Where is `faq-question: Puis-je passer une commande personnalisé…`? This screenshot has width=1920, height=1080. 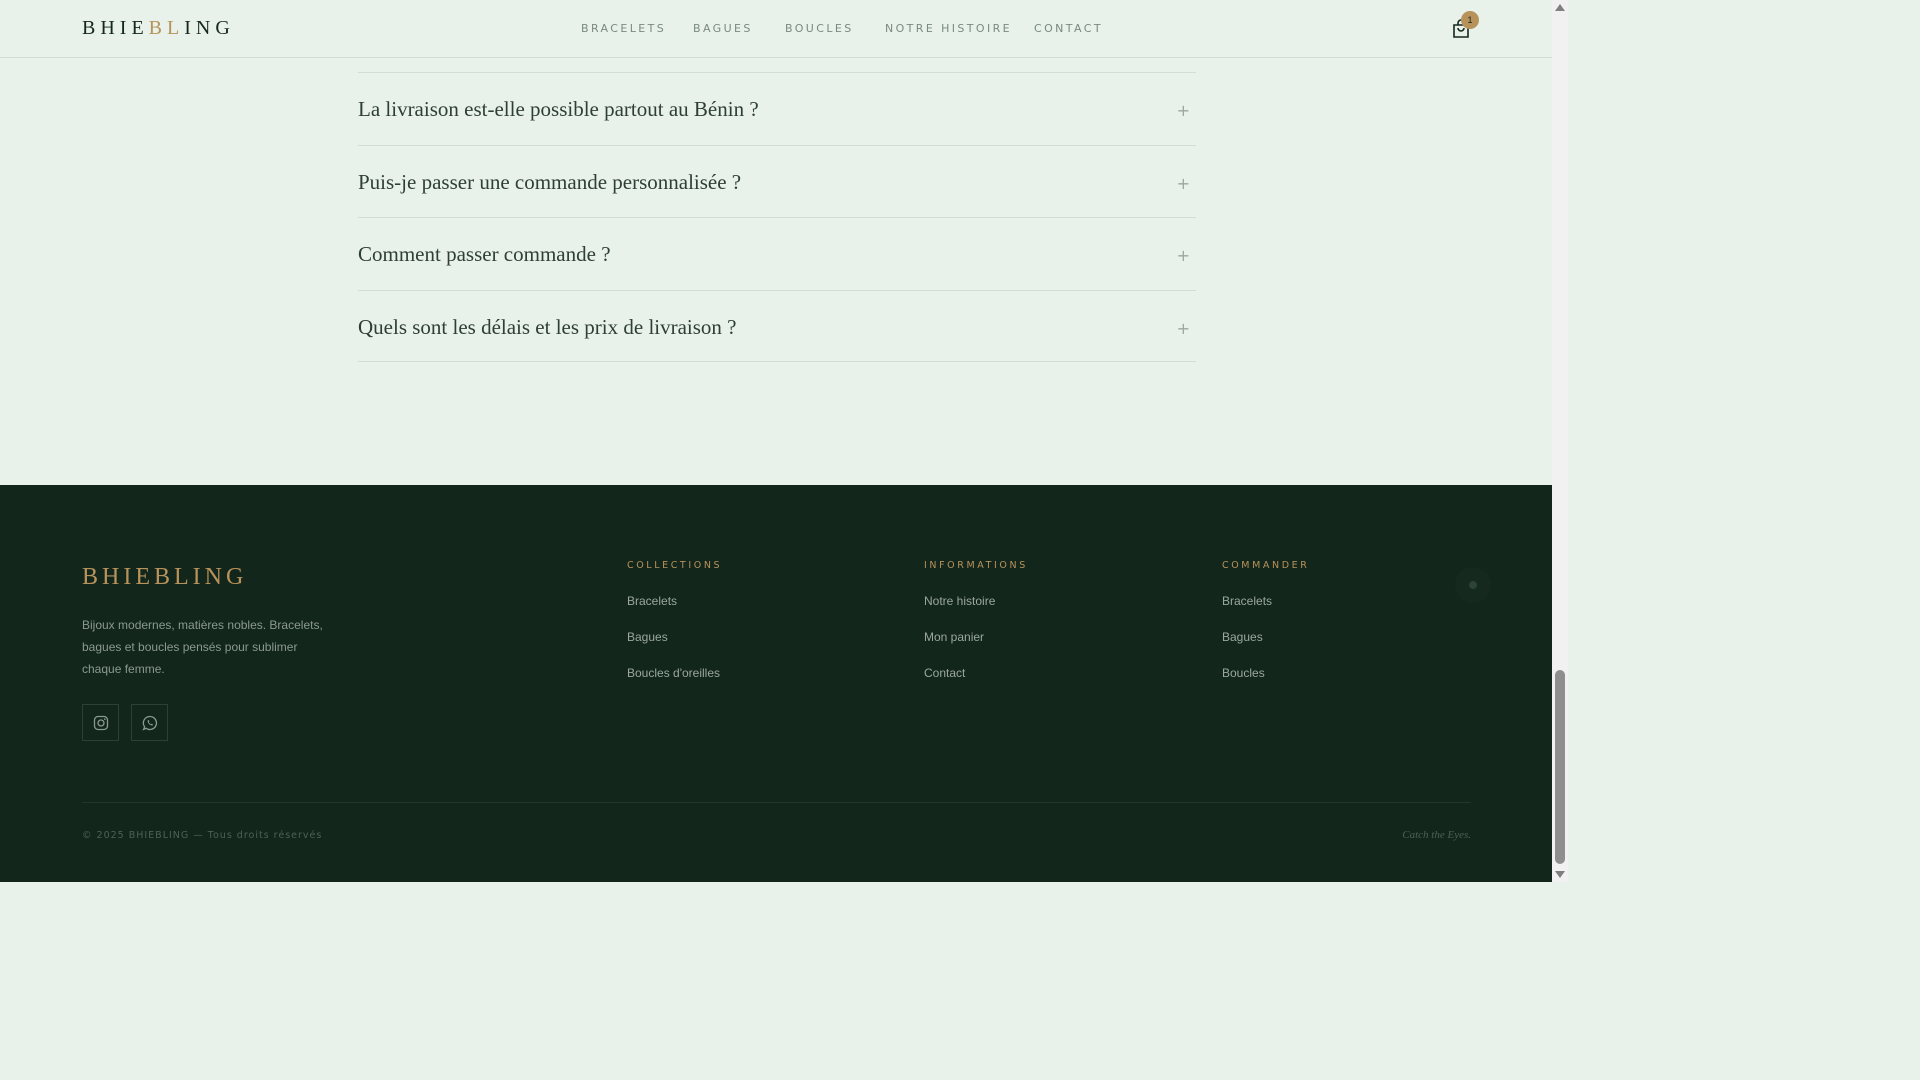
faq-question: Puis-je passer une commande personnalisé… is located at coordinates (550, 181).